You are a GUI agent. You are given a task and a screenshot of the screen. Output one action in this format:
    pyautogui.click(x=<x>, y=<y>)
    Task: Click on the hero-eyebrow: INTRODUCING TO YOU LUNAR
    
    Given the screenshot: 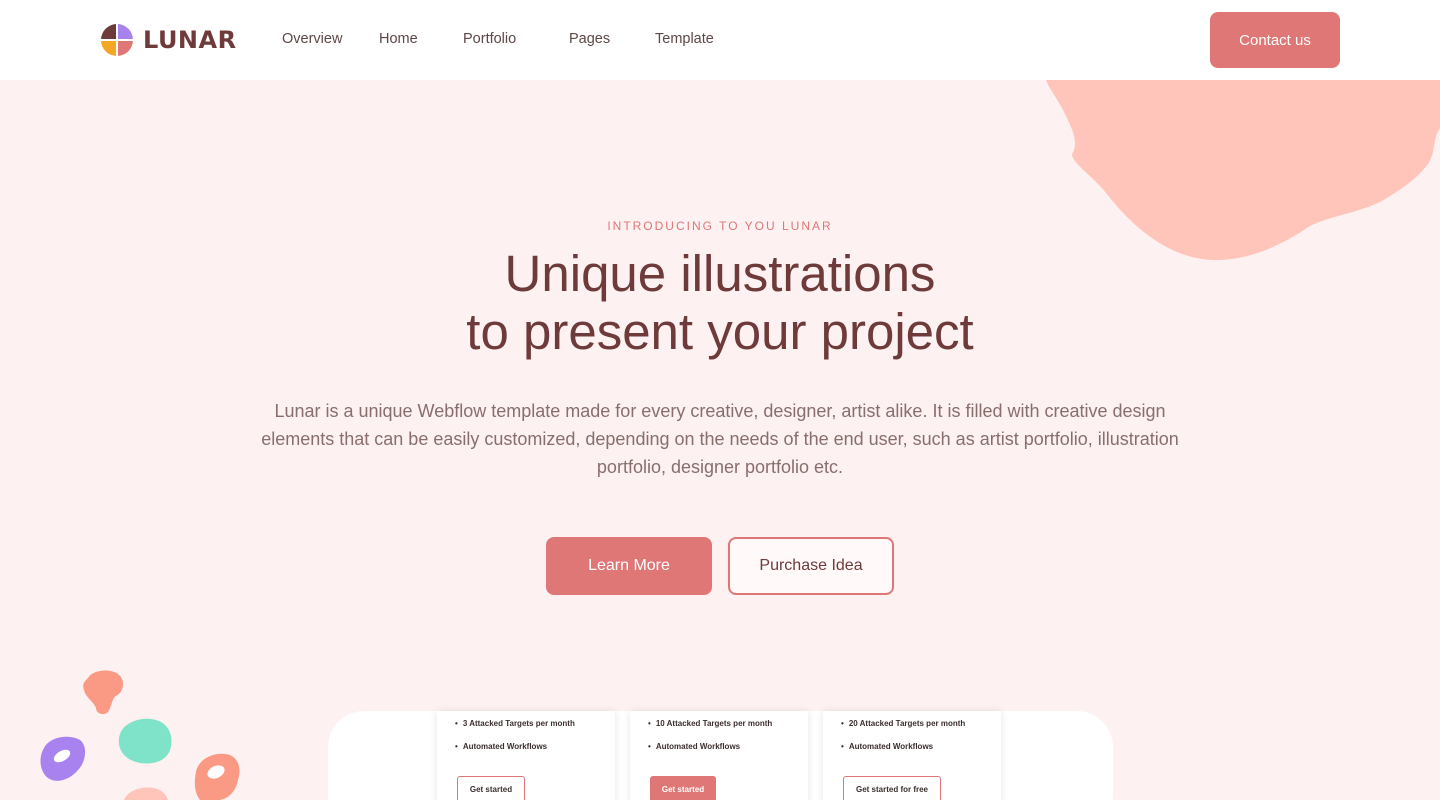 What is the action you would take?
    pyautogui.click(x=720, y=226)
    